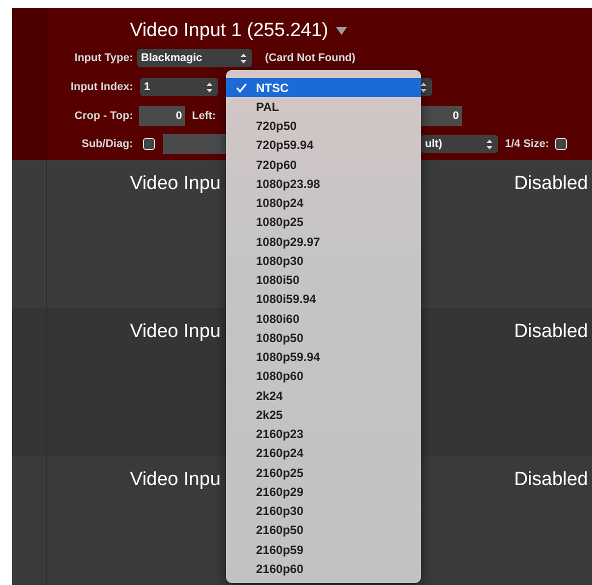 This screenshot has height=585, width=592. I want to click on field-label: Left:, so click(204, 116).